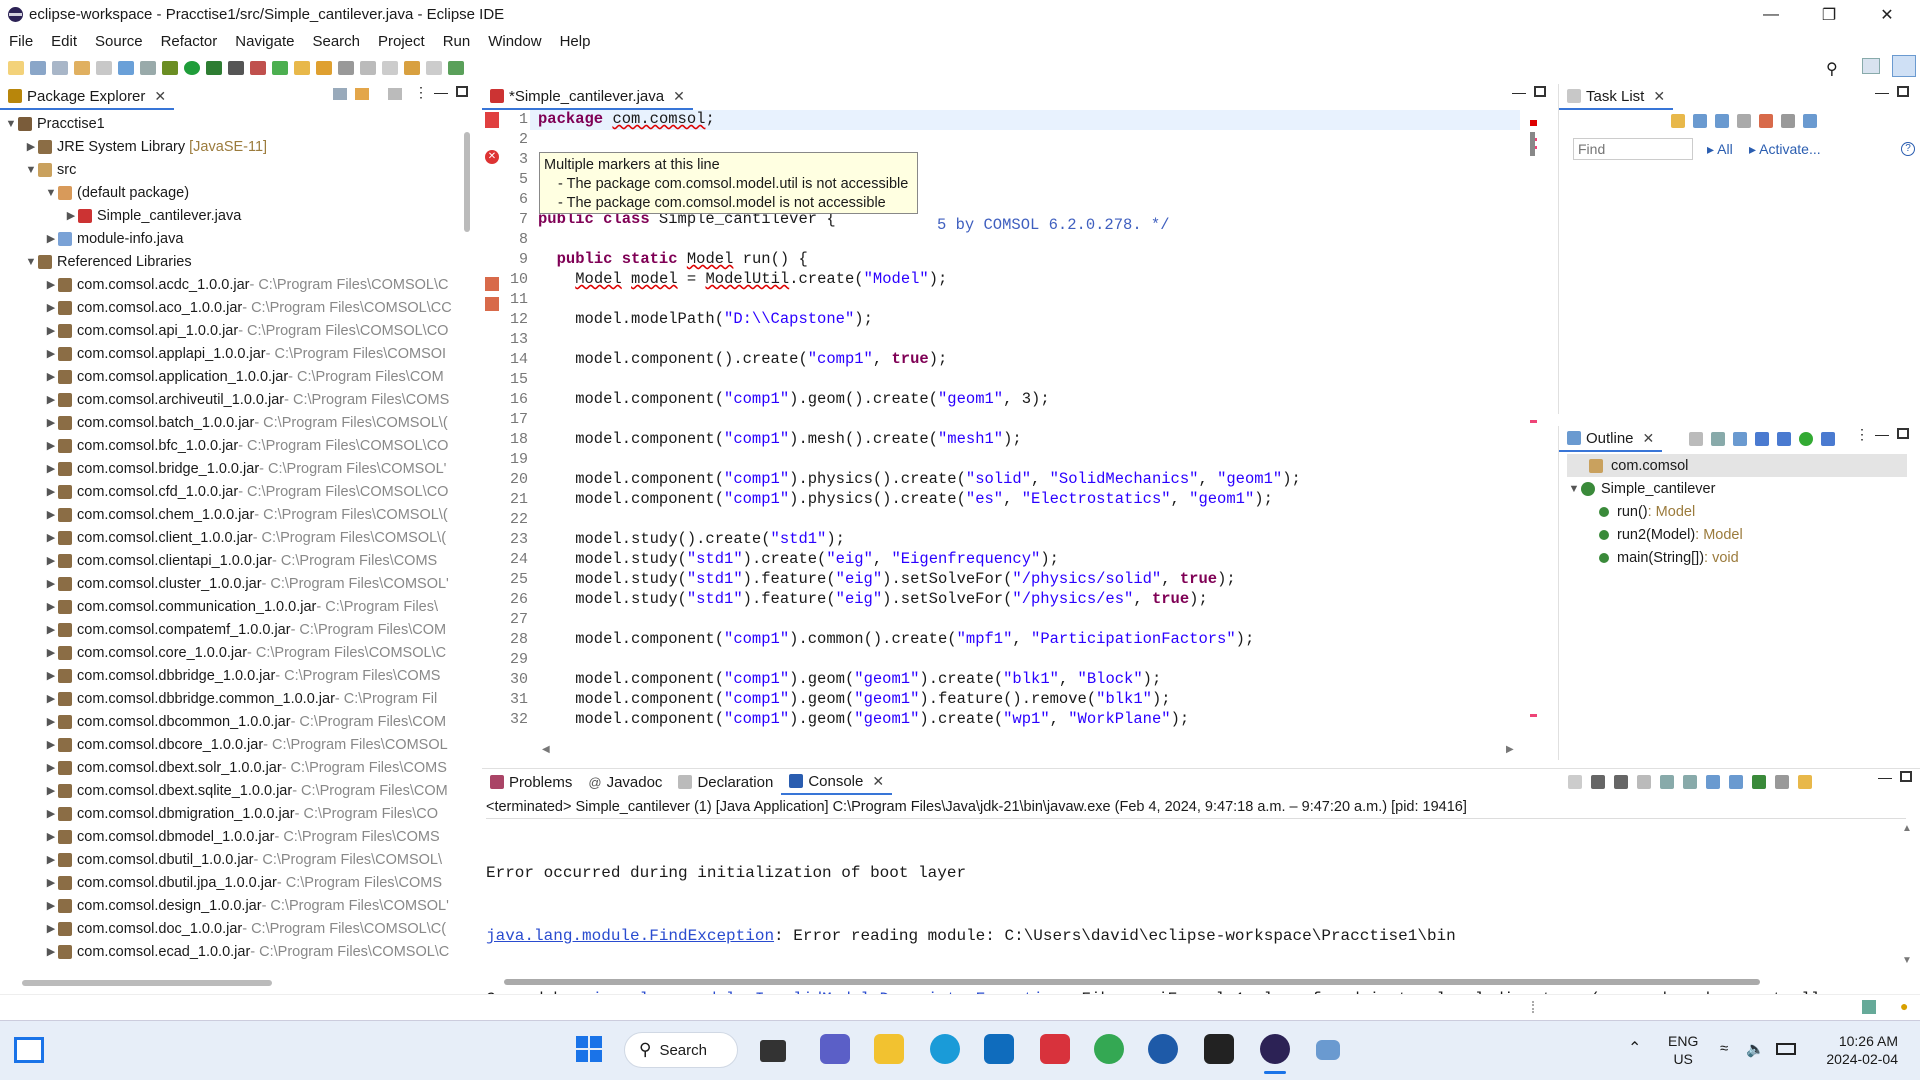 This screenshot has width=1920, height=1080. What do you see at coordinates (232, 146) in the screenshot?
I see `tree-jre: ▶ JRE System Library [JavaSE-11]` at bounding box center [232, 146].